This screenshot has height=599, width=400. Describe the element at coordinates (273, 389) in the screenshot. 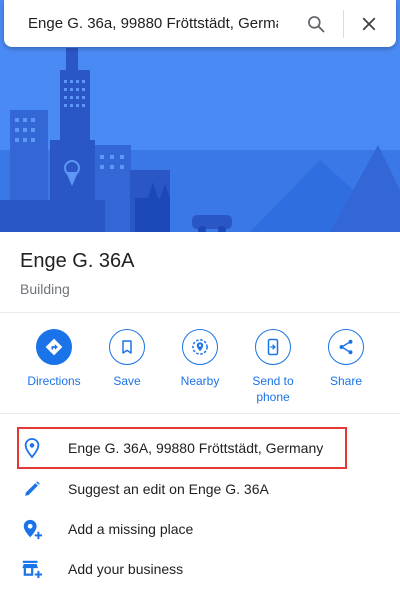

I see `send-to-phone-label: Send to phone` at that location.